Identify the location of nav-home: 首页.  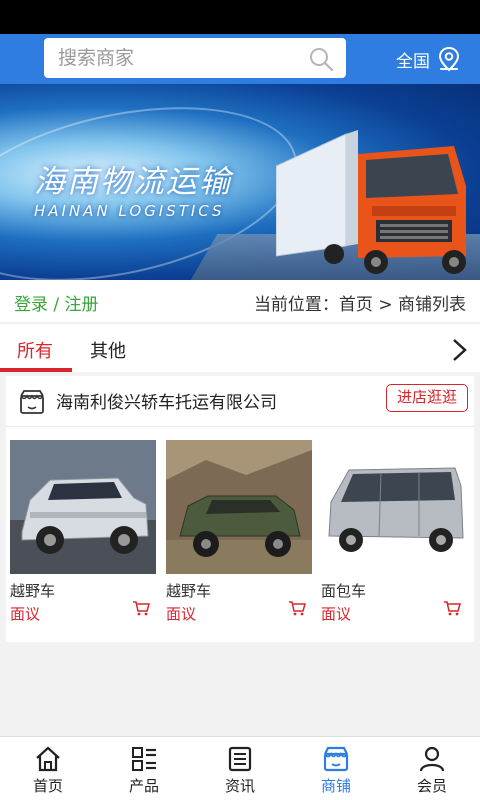
(48, 771).